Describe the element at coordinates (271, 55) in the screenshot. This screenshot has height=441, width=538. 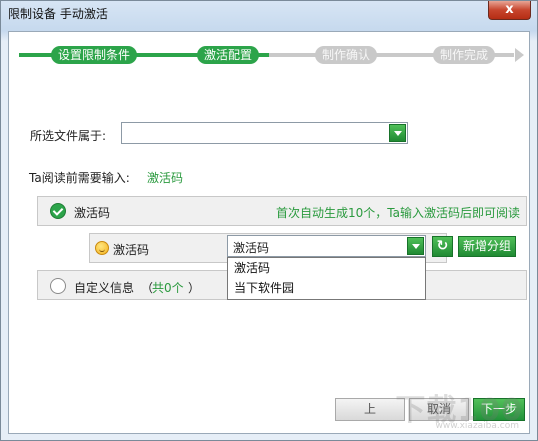
I see `step-progress: 设置限制条件 激活配置 制作确认 制作完成` at that location.